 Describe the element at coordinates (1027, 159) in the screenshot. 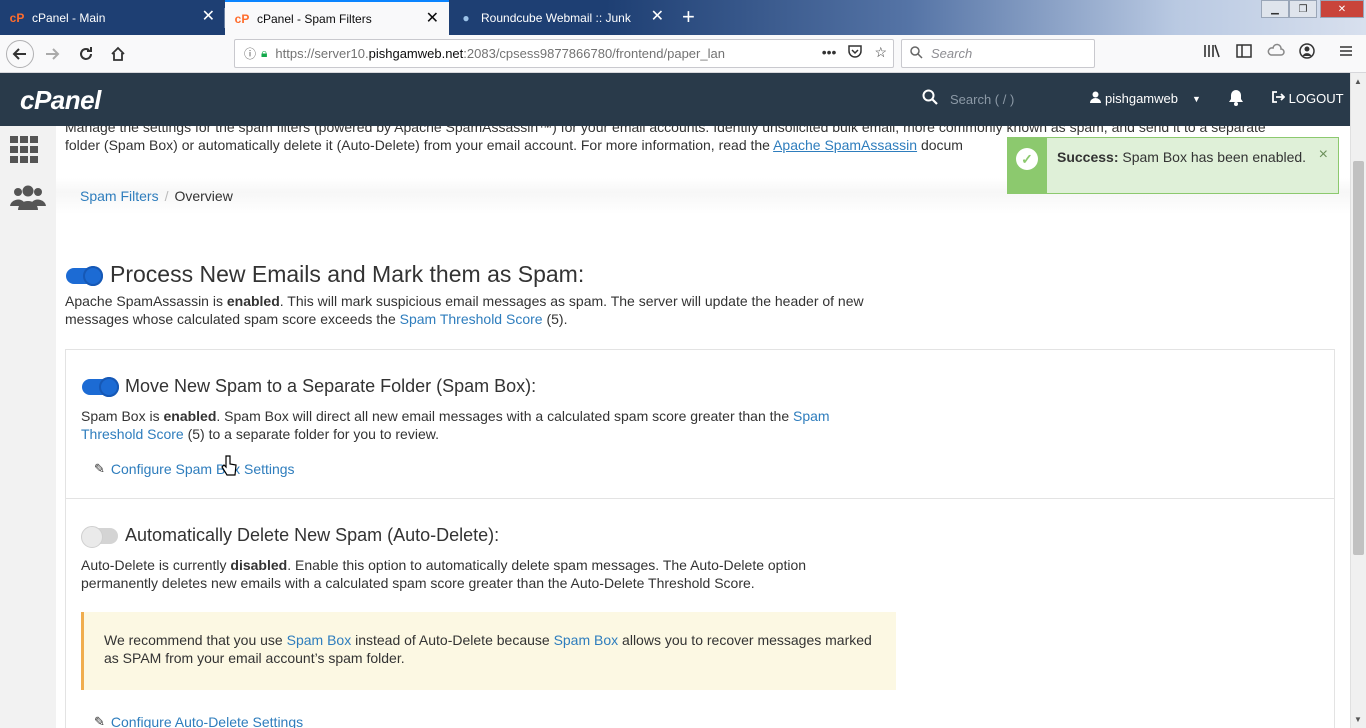

I see `check-icon: ✓` at that location.